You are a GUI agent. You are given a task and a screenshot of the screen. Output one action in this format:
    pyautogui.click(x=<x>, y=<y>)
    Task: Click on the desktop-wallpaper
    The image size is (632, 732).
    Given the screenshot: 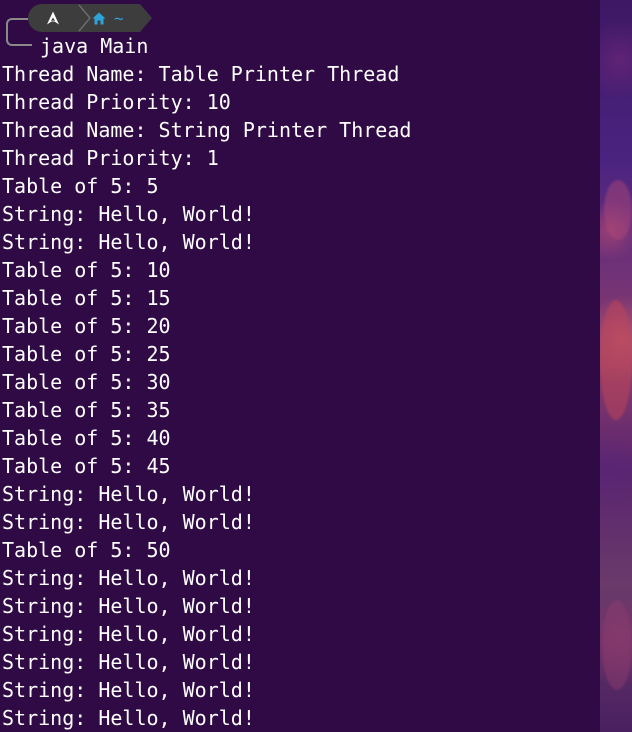 What is the action you would take?
    pyautogui.click(x=616, y=366)
    